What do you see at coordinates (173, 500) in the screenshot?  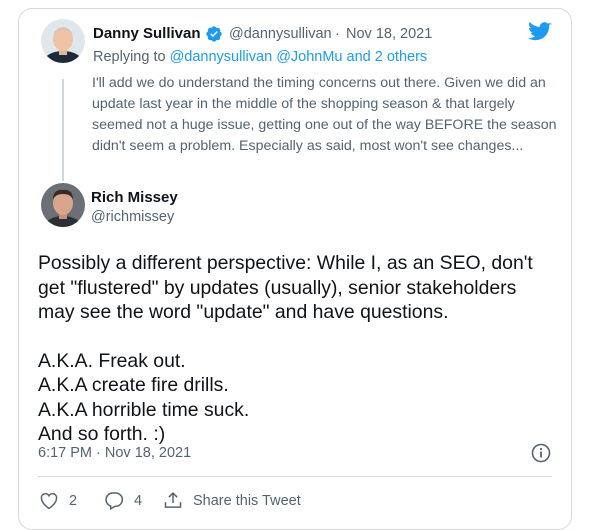 I see `share-icon` at bounding box center [173, 500].